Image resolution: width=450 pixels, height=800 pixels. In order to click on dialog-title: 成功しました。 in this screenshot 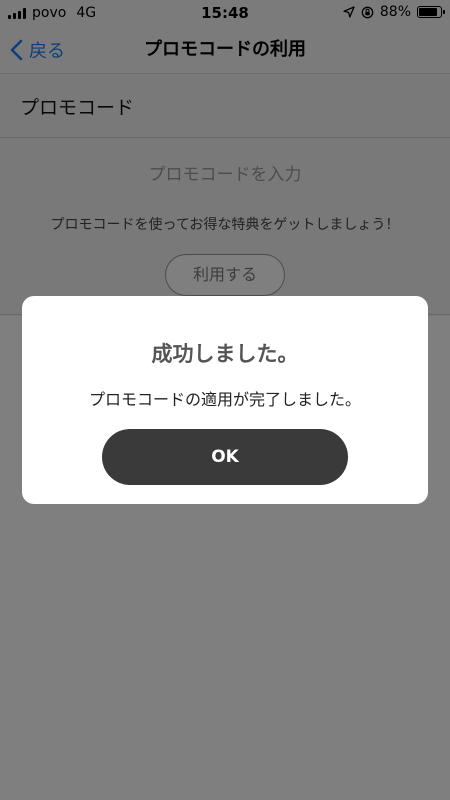, I will do `click(225, 354)`.